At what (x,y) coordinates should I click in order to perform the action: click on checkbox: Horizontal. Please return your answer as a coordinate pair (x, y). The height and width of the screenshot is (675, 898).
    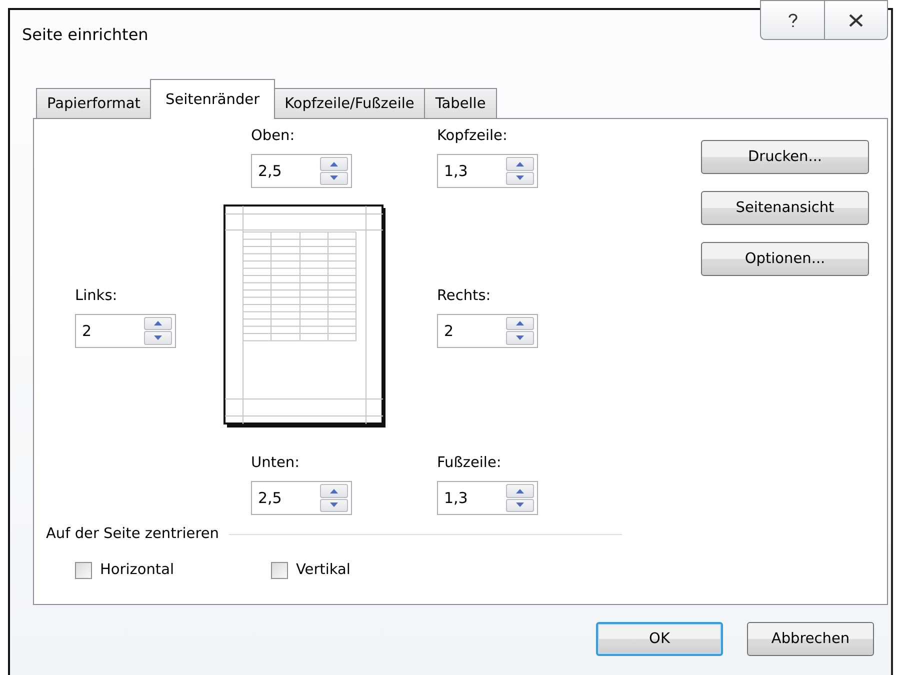
    Looking at the image, I should click on (124, 570).